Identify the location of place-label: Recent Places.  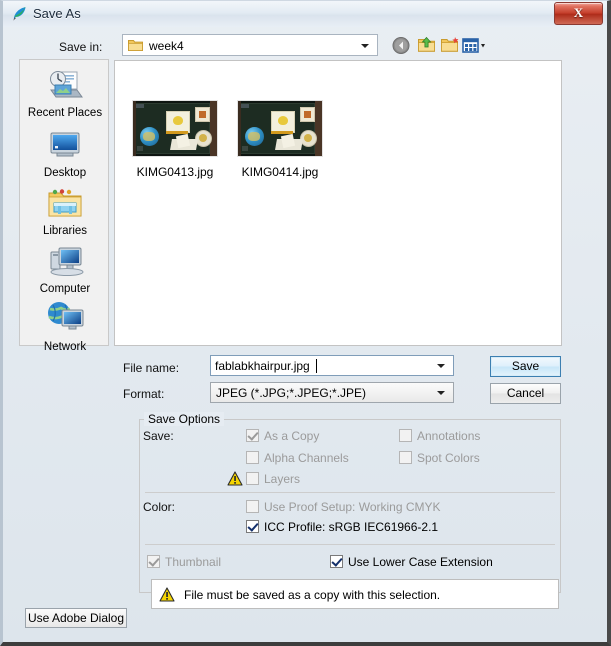
(65, 113).